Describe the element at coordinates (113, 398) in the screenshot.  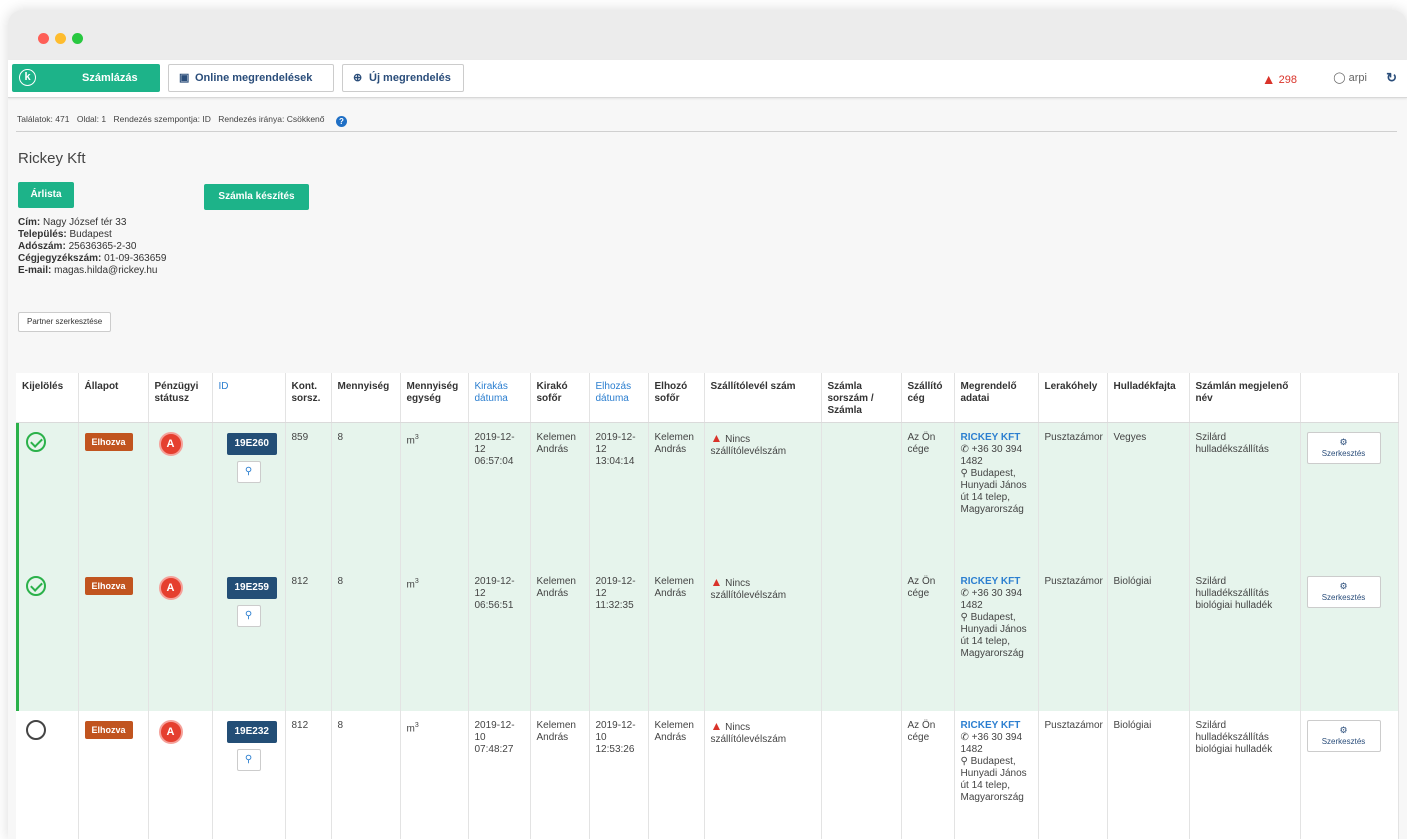
I see `col-header: Állapot` at that location.